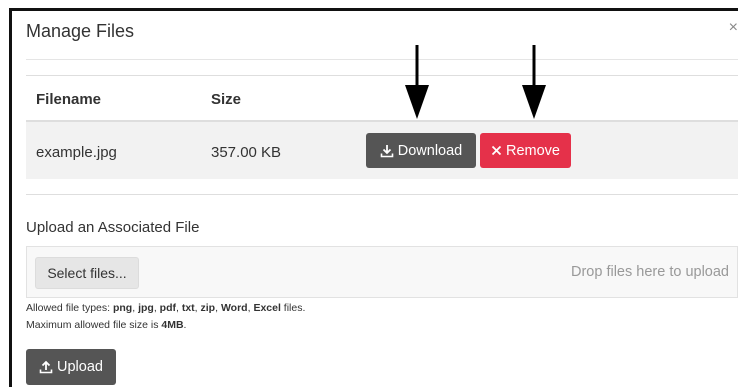 The width and height of the screenshot is (738, 387). I want to click on table-top-border, so click(382, 75).